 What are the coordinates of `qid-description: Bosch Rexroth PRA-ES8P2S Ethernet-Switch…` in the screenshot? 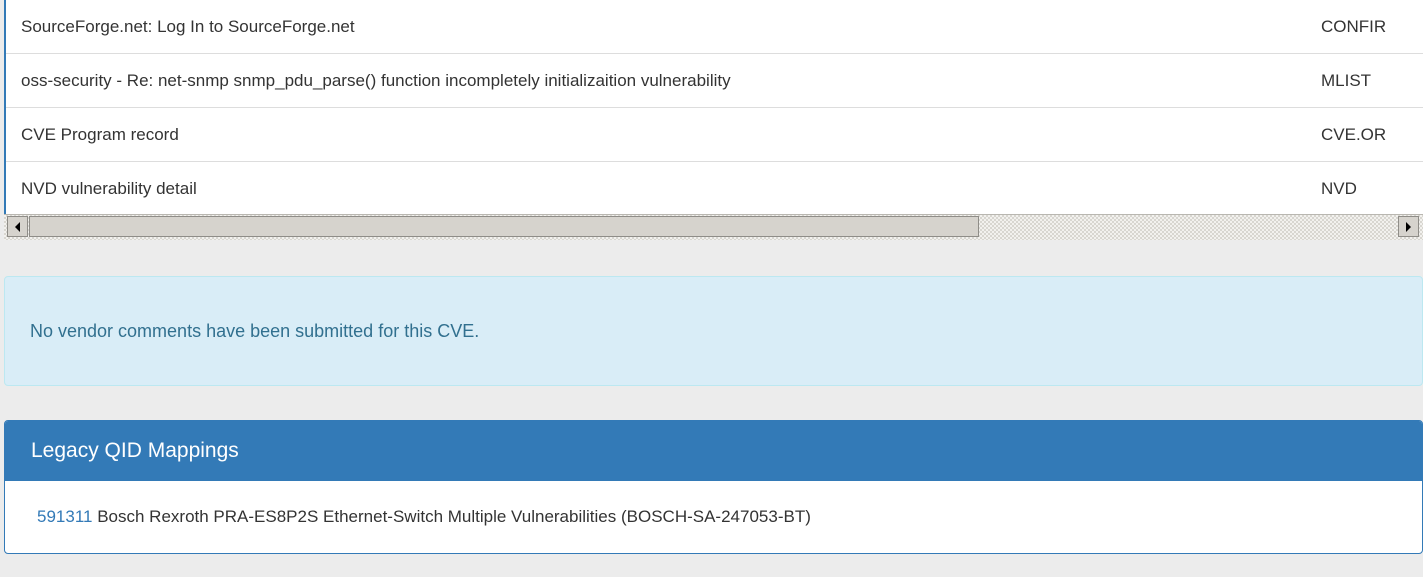 It's located at (454, 516).